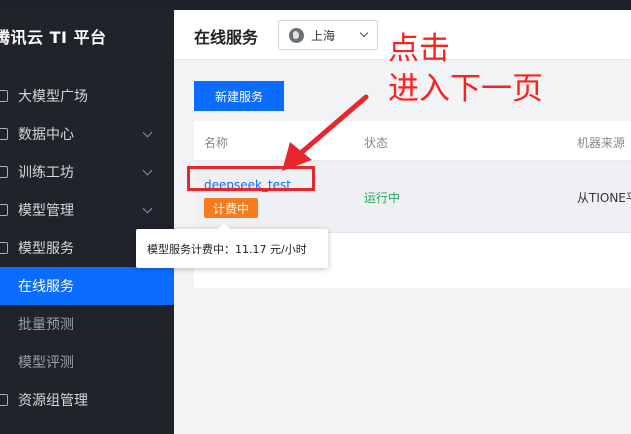 The height and width of the screenshot is (434, 631). I want to click on annotation-text: 点击 进入下一页, so click(465, 69).